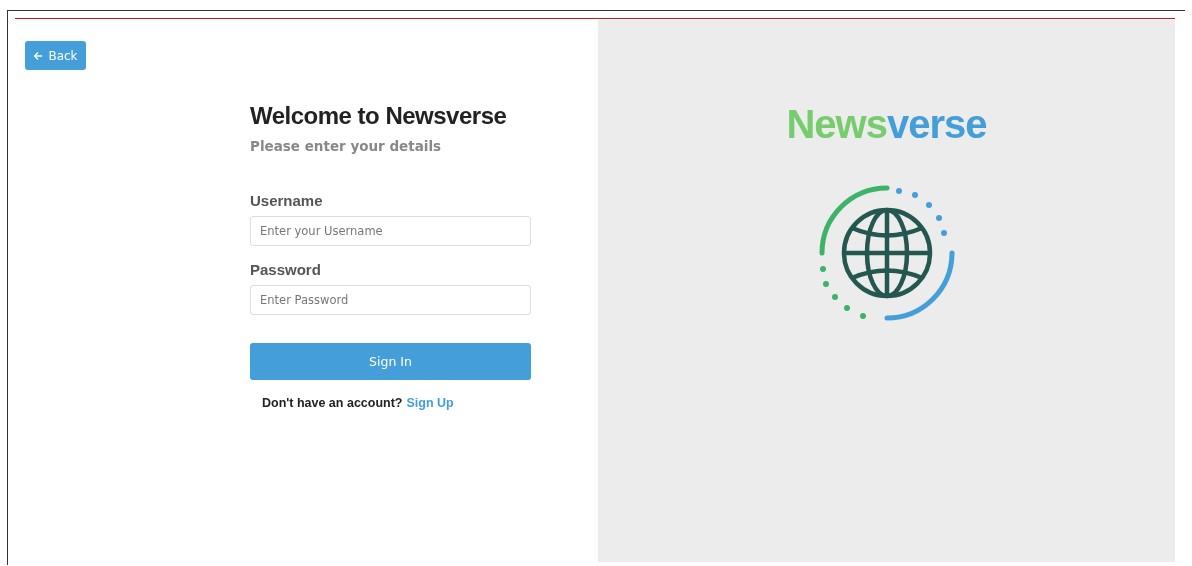 The width and height of the screenshot is (1192, 566). Describe the element at coordinates (55, 55) in the screenshot. I see `back-button: Back` at that location.